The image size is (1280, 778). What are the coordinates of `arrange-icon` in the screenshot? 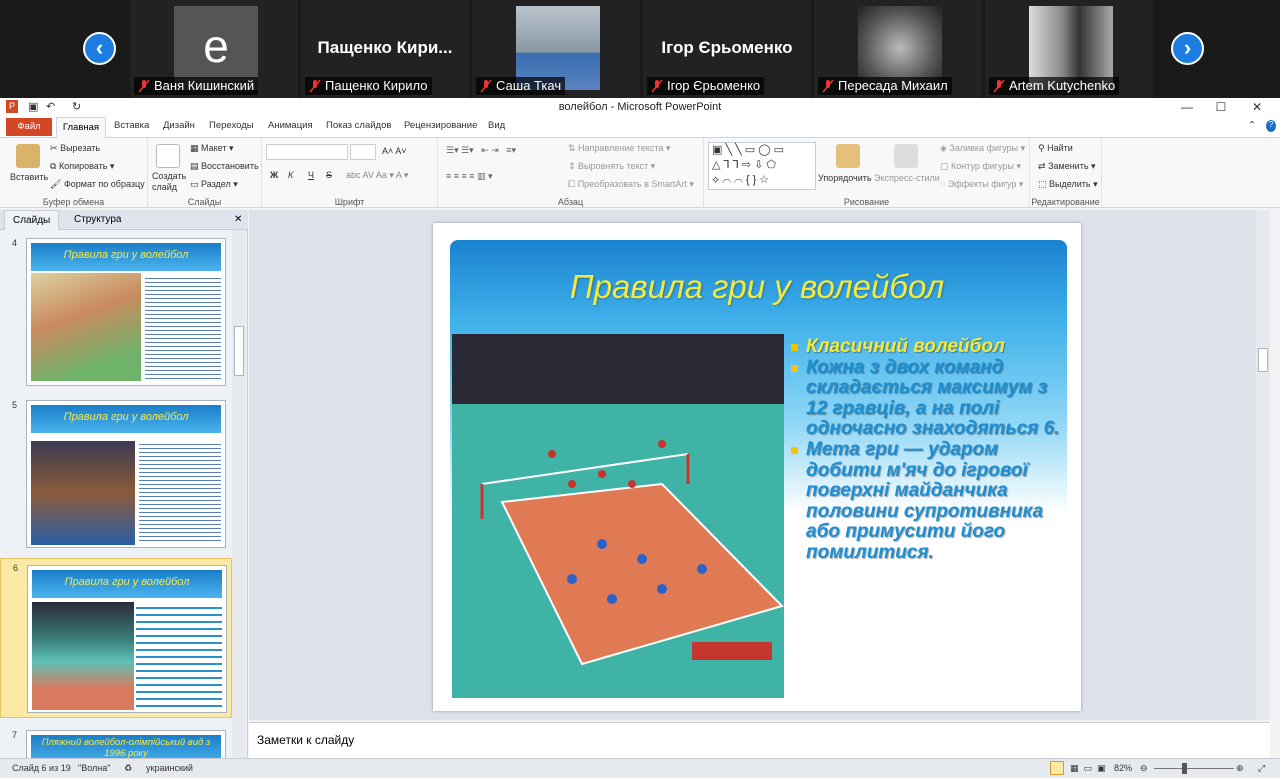 It's located at (848, 156).